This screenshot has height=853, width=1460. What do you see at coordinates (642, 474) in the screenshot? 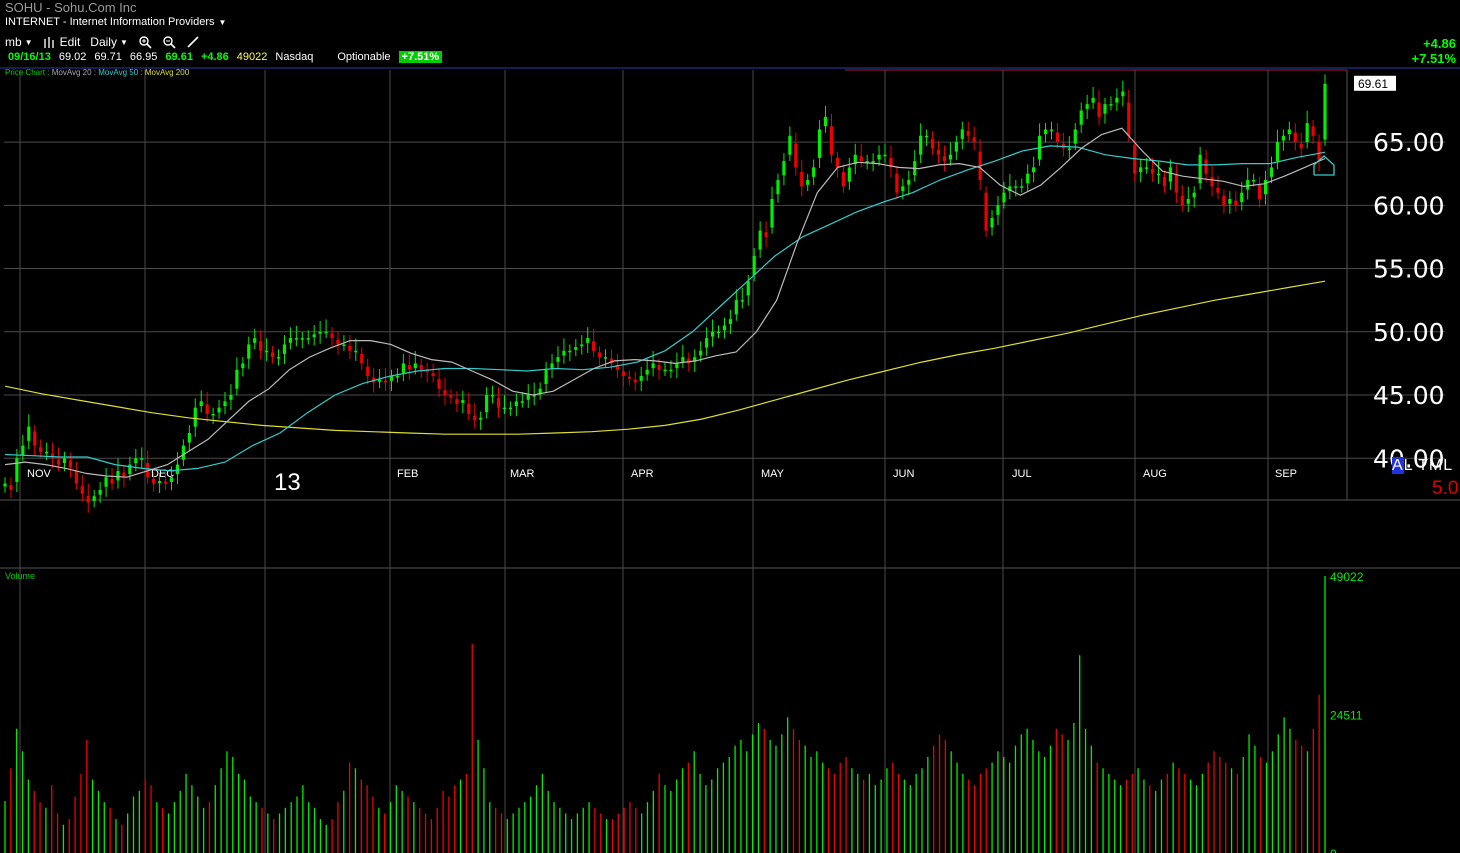
I see `month-tick-label: APR` at bounding box center [642, 474].